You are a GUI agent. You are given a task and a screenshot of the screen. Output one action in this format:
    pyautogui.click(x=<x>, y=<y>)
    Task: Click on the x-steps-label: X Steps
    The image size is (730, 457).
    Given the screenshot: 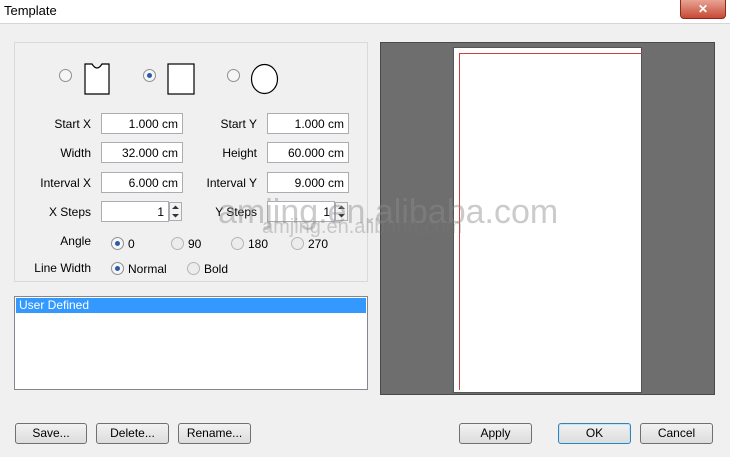 What is the action you would take?
    pyautogui.click(x=69, y=212)
    